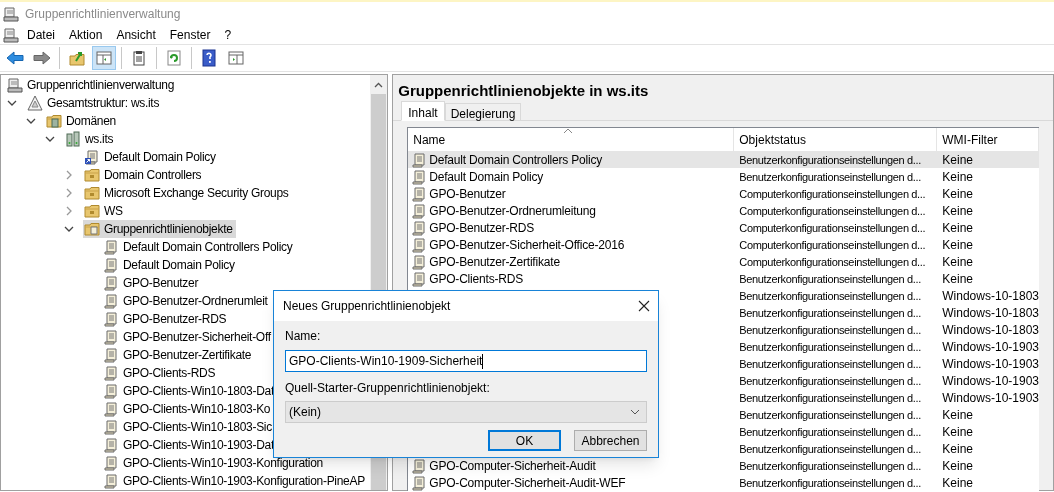  What do you see at coordinates (476, 279) in the screenshot?
I see `table-cell-text: GPO-Clients-RDS` at bounding box center [476, 279].